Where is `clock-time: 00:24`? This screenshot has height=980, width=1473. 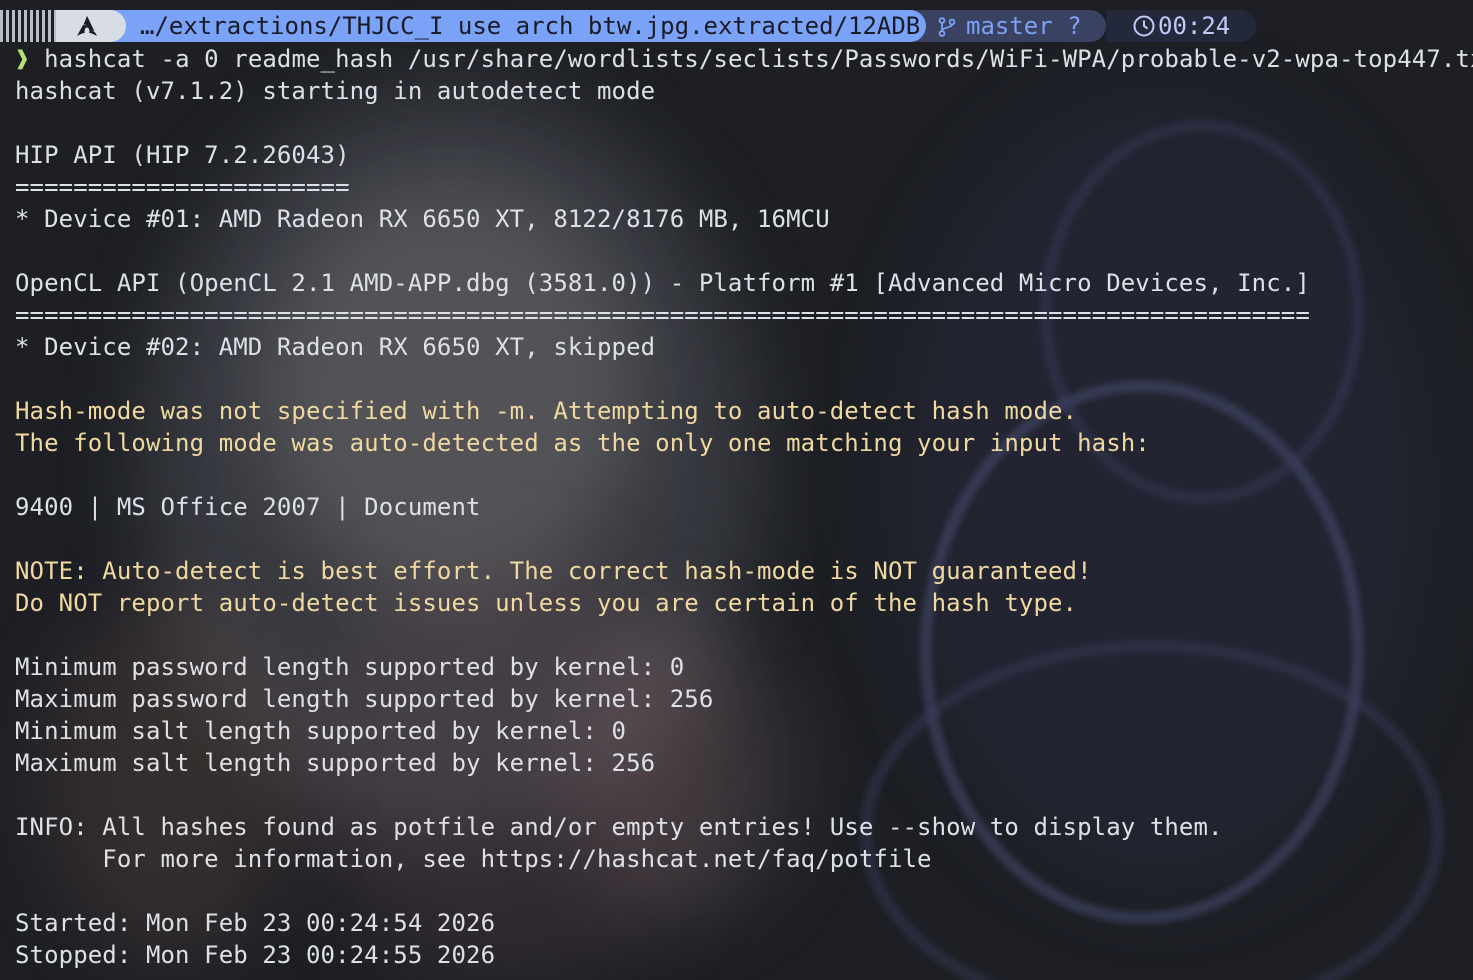
clock-time: 00:24 is located at coordinates (1194, 26).